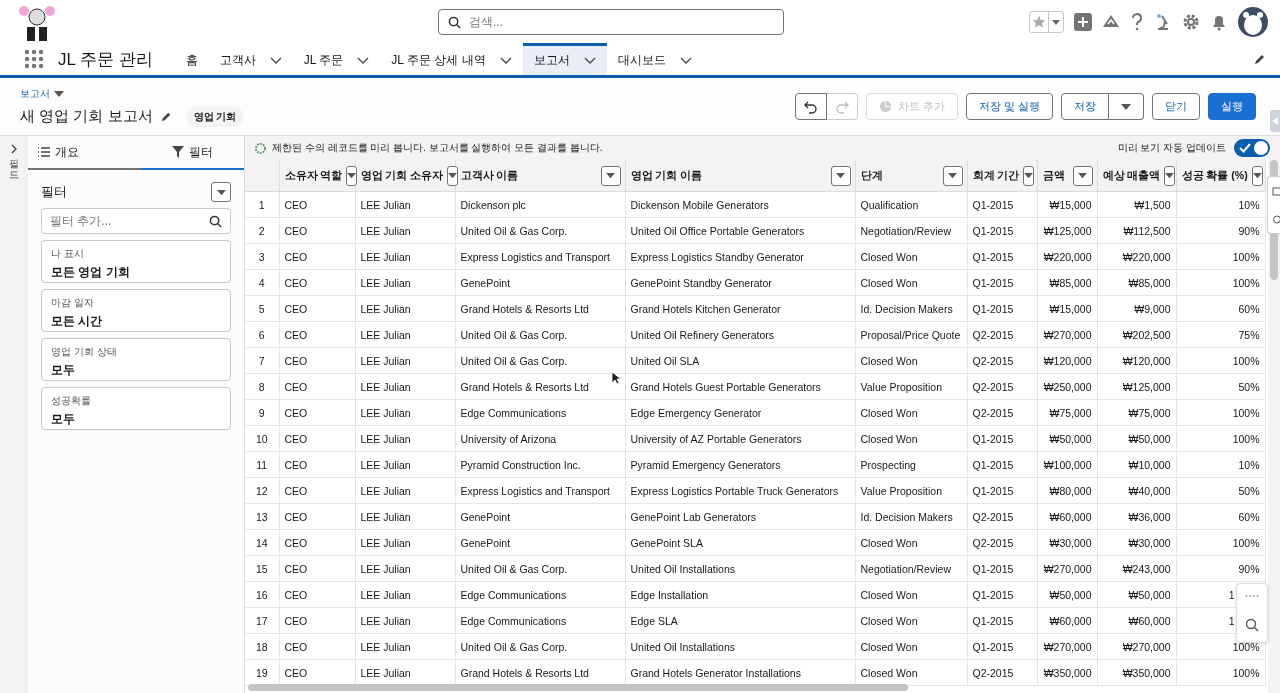  What do you see at coordinates (1039, 21) in the screenshot?
I see `star-icon` at bounding box center [1039, 21].